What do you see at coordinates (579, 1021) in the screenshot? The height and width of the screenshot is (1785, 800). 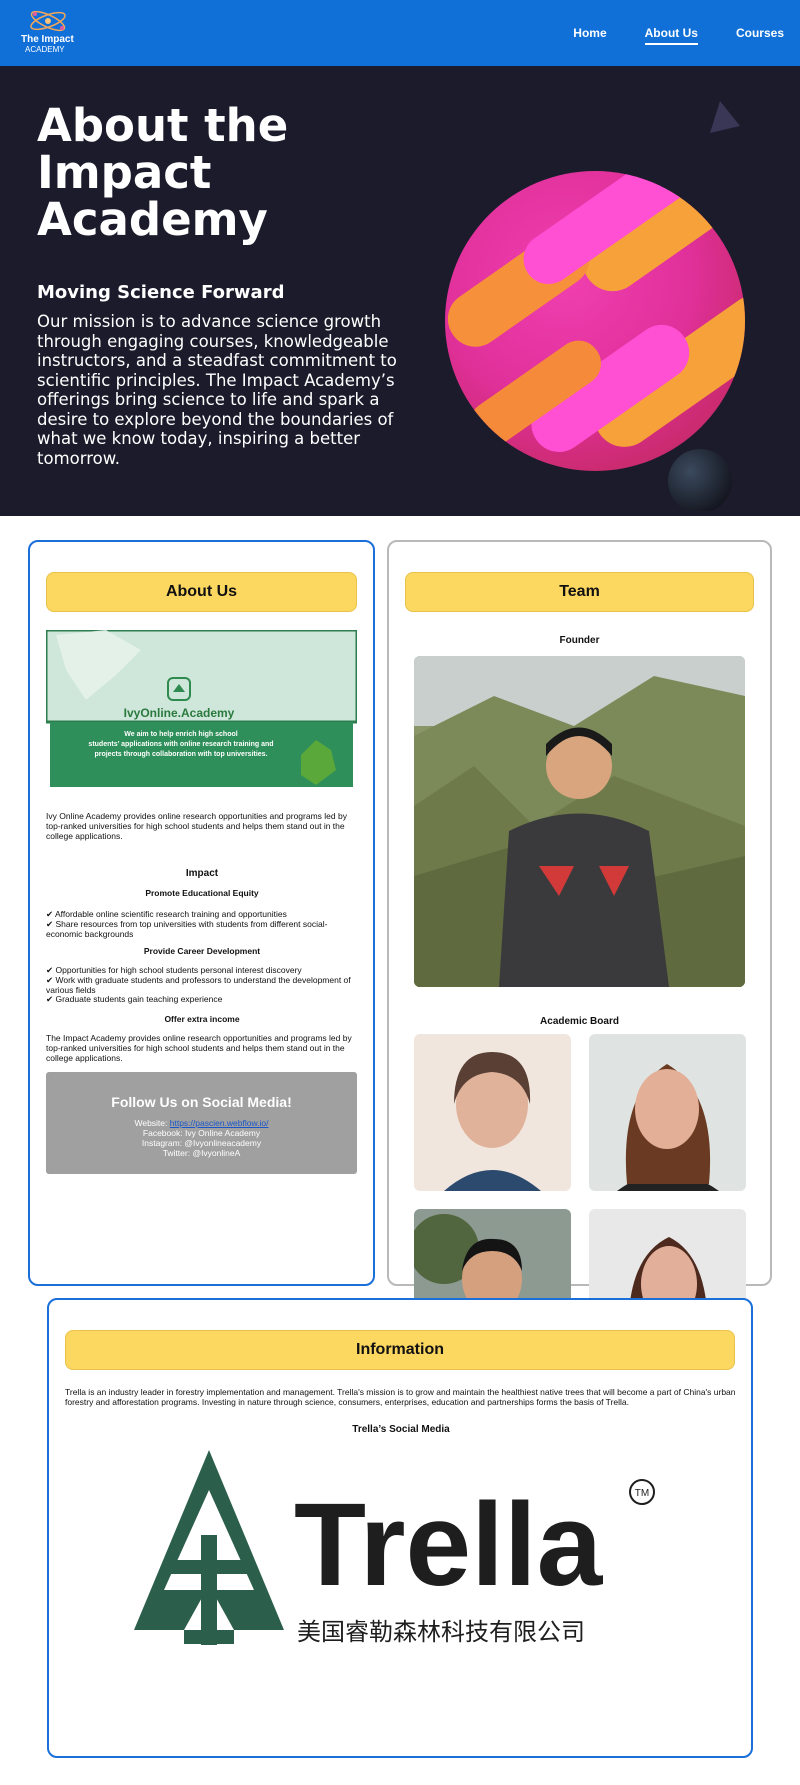 I see `academic-board-label: Academic Board` at bounding box center [579, 1021].